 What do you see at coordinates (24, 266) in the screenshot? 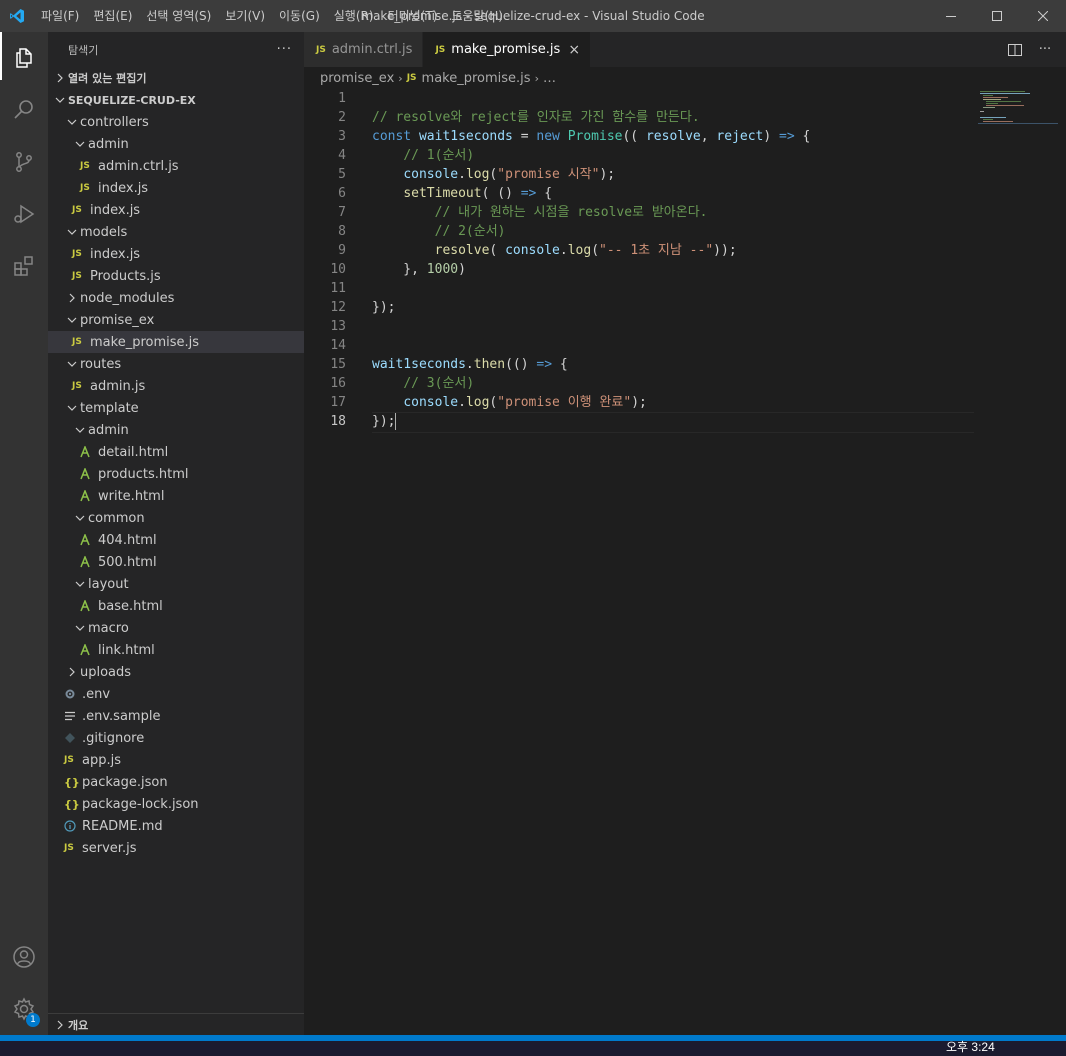
I see `extensions-icon` at bounding box center [24, 266].